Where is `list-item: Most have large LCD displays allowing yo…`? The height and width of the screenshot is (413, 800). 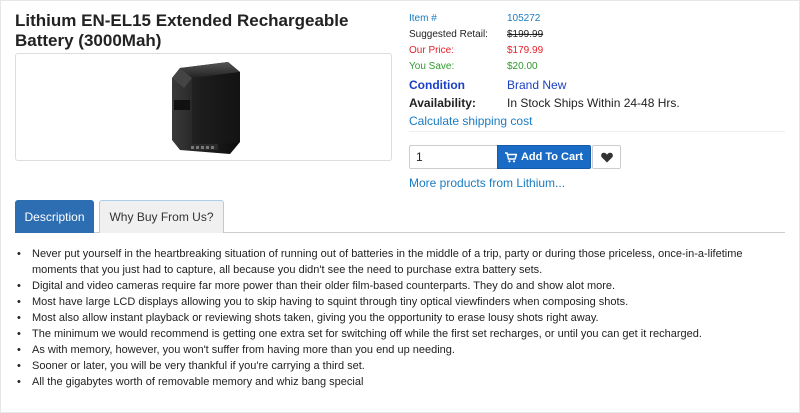 list-item: Most have large LCD displays allowing yo… is located at coordinates (400, 302).